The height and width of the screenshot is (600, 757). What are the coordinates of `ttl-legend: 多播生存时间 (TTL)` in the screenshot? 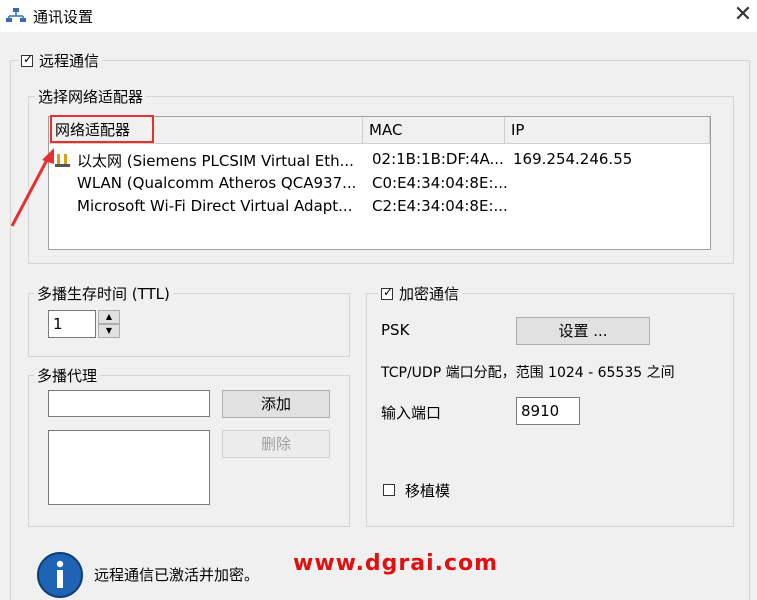 It's located at (103, 293).